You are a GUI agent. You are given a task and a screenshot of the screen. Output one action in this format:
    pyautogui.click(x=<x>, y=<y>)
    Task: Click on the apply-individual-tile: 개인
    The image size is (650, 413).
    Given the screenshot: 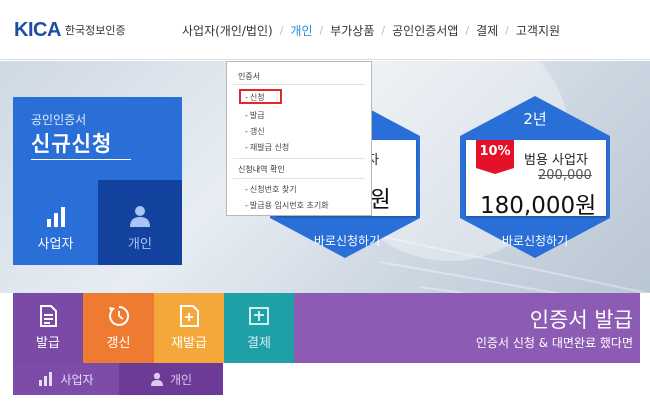 What is the action you would take?
    pyautogui.click(x=140, y=222)
    